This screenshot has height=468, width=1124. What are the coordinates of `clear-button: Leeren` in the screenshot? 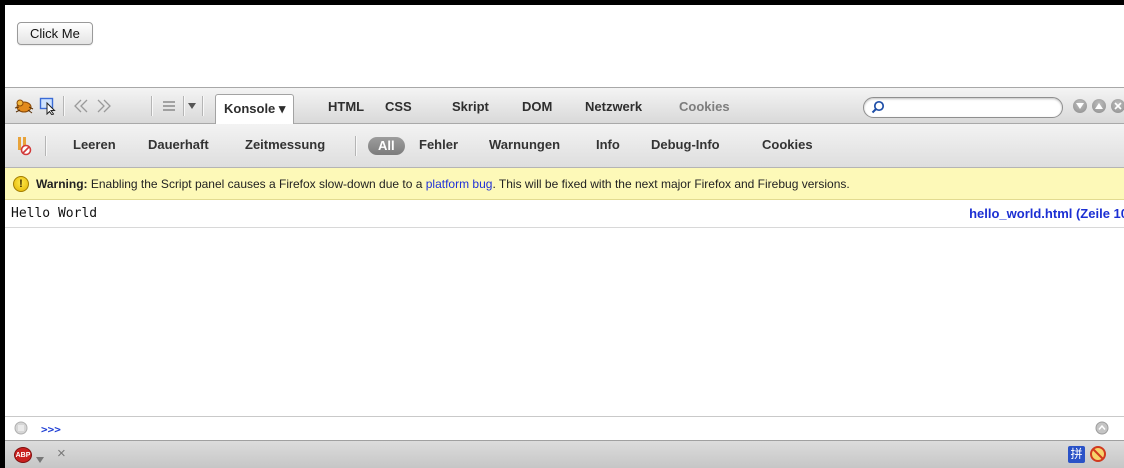 It's located at (94, 144).